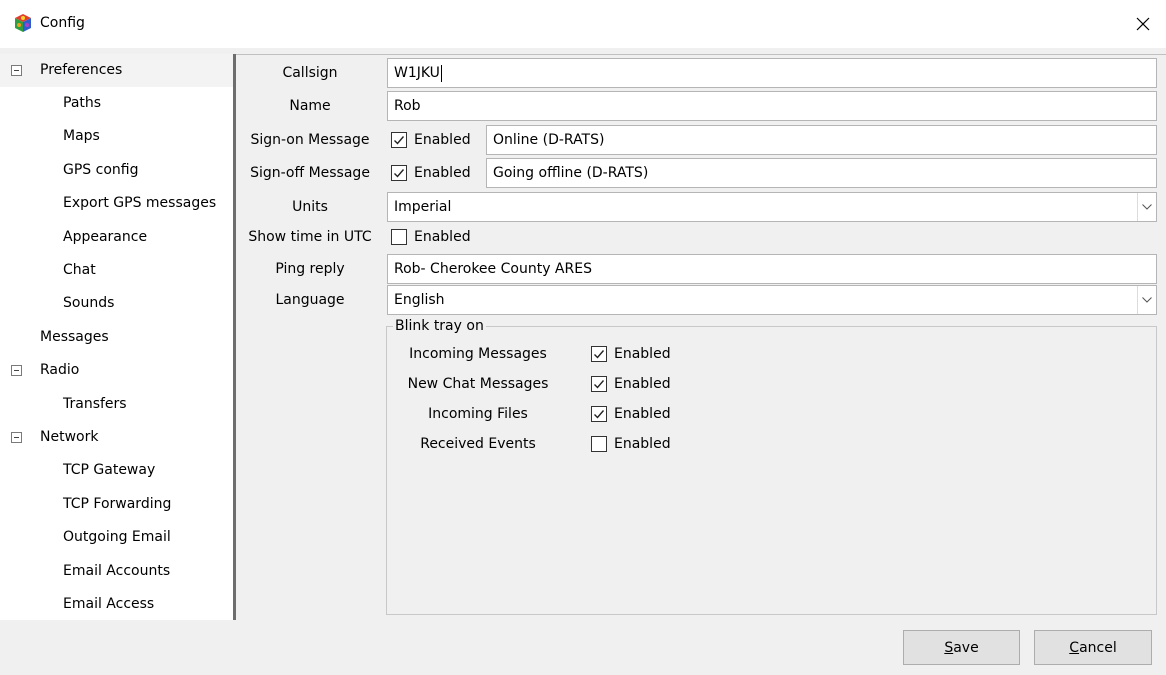 The width and height of the screenshot is (1166, 675). Describe the element at coordinates (1098, 647) in the screenshot. I see `cancel-label: ancel` at that location.